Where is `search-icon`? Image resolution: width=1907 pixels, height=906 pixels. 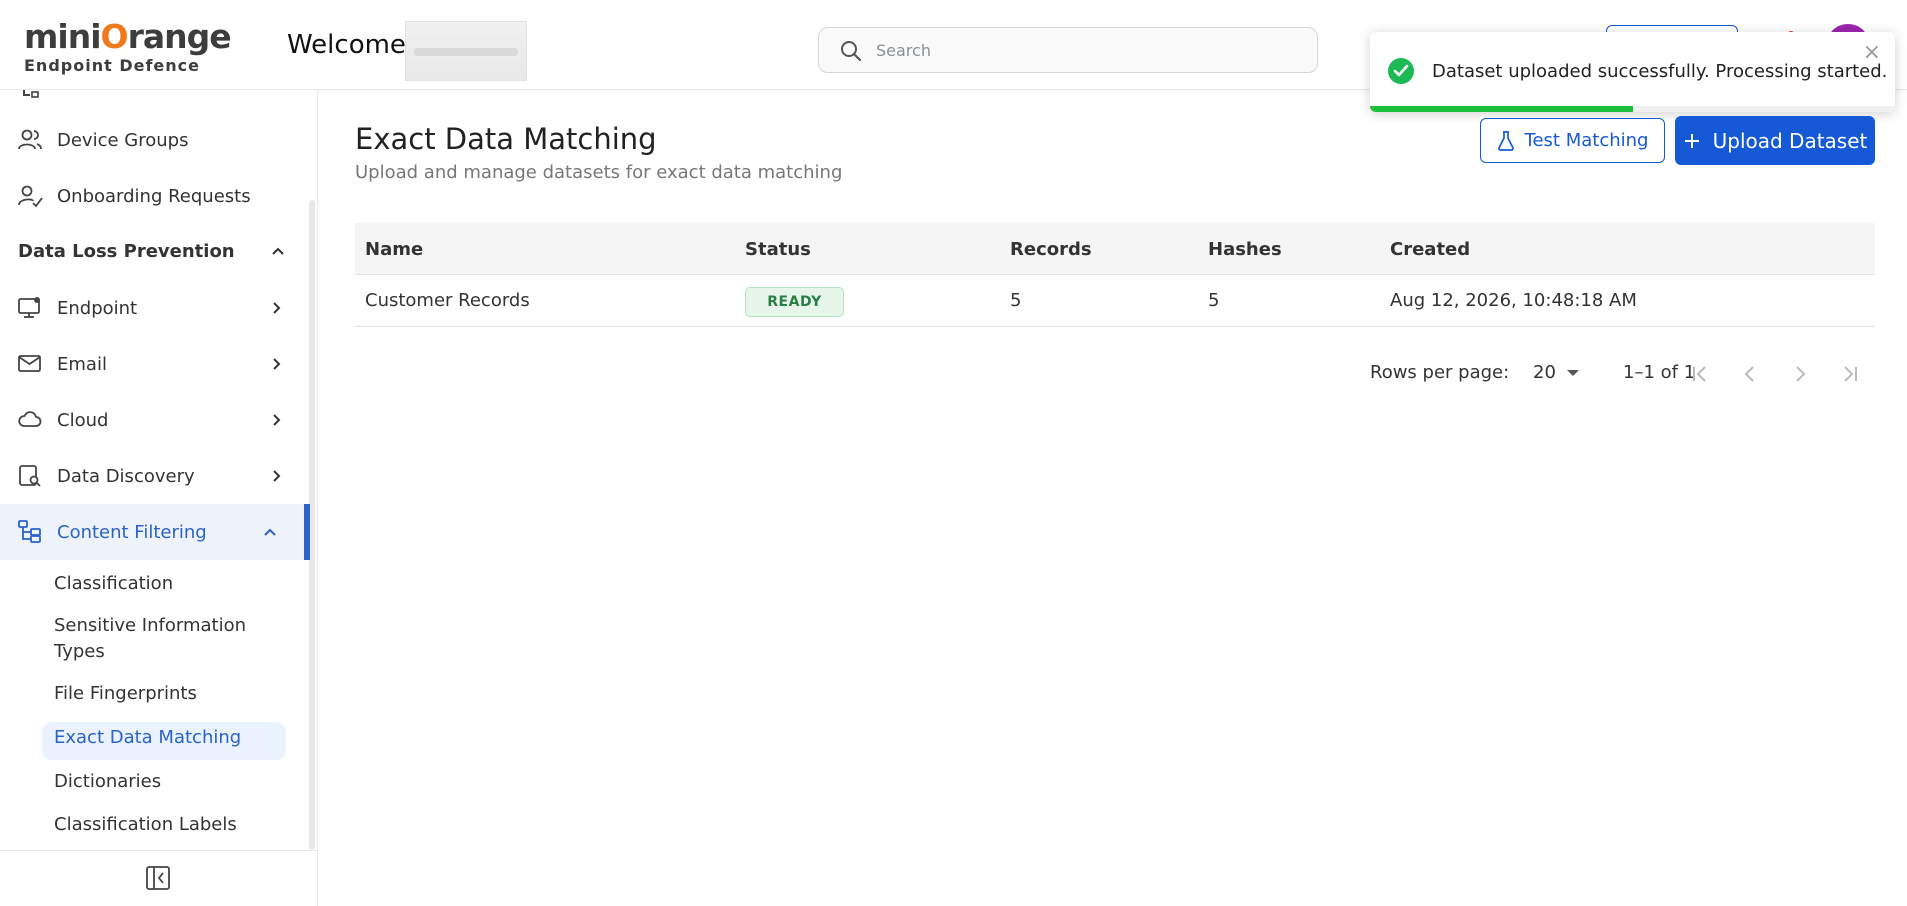 search-icon is located at coordinates (851, 51).